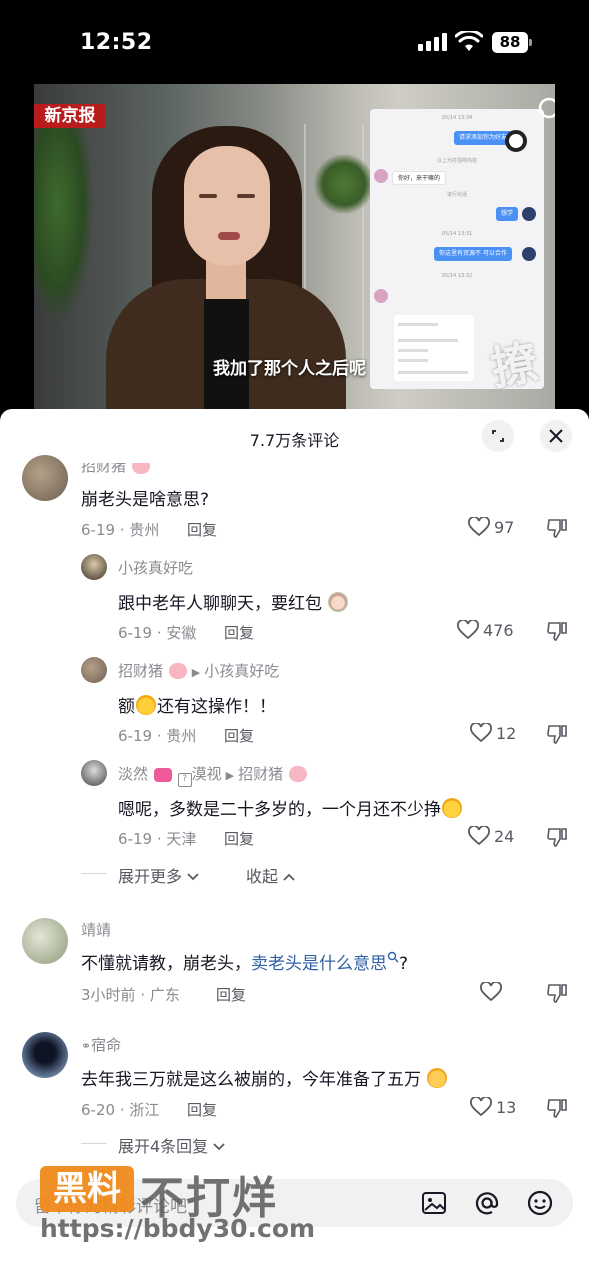  I want to click on status-box-icon: ?, so click(184, 780).